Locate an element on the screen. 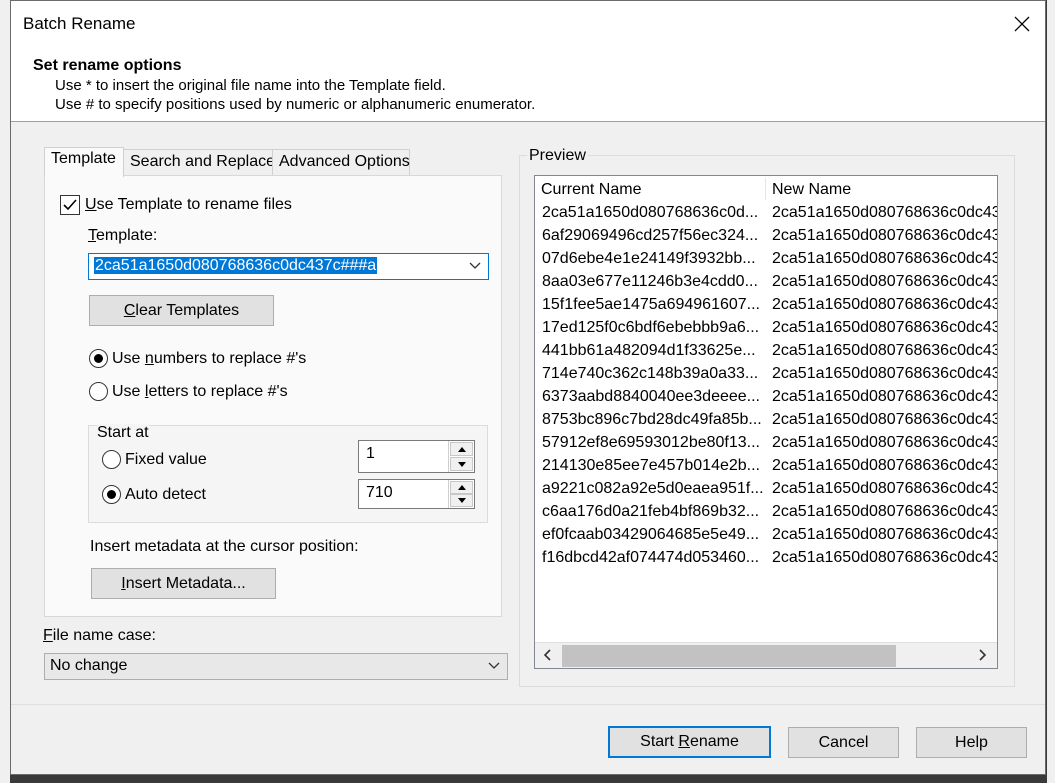  column-header-current-name: Current Name is located at coordinates (650, 189).